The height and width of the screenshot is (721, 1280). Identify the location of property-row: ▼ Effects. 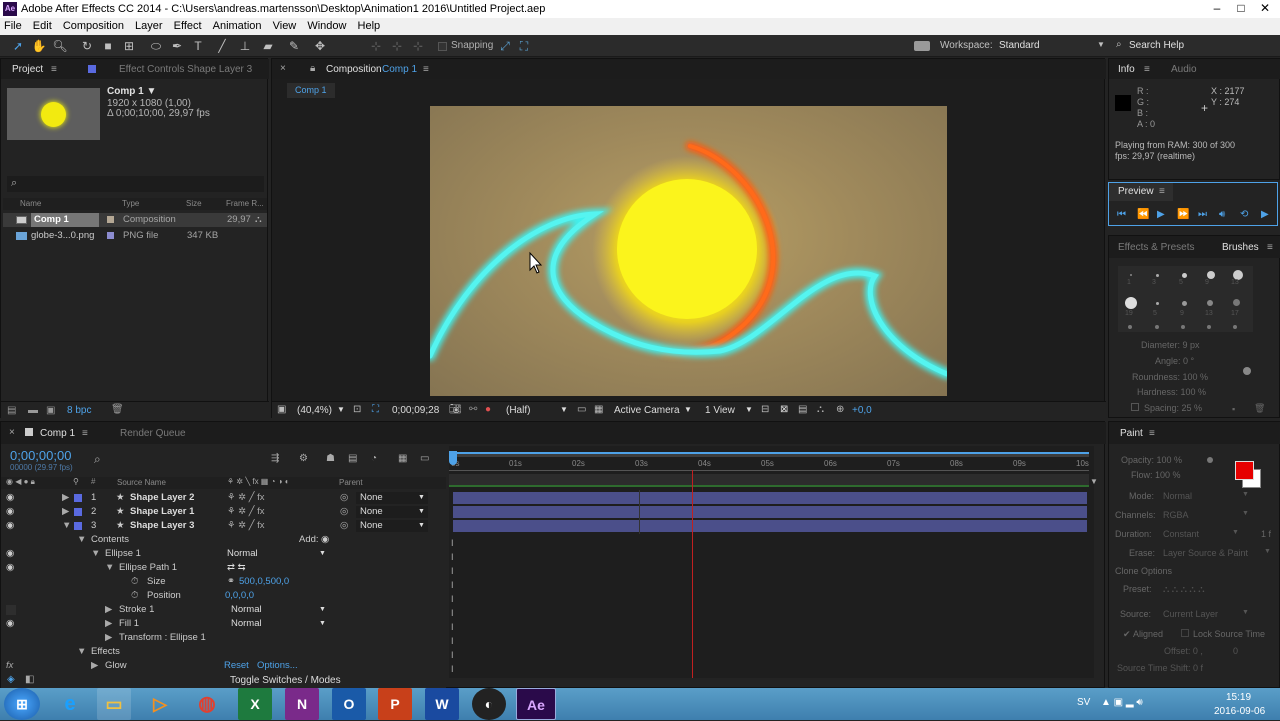
(223, 652).